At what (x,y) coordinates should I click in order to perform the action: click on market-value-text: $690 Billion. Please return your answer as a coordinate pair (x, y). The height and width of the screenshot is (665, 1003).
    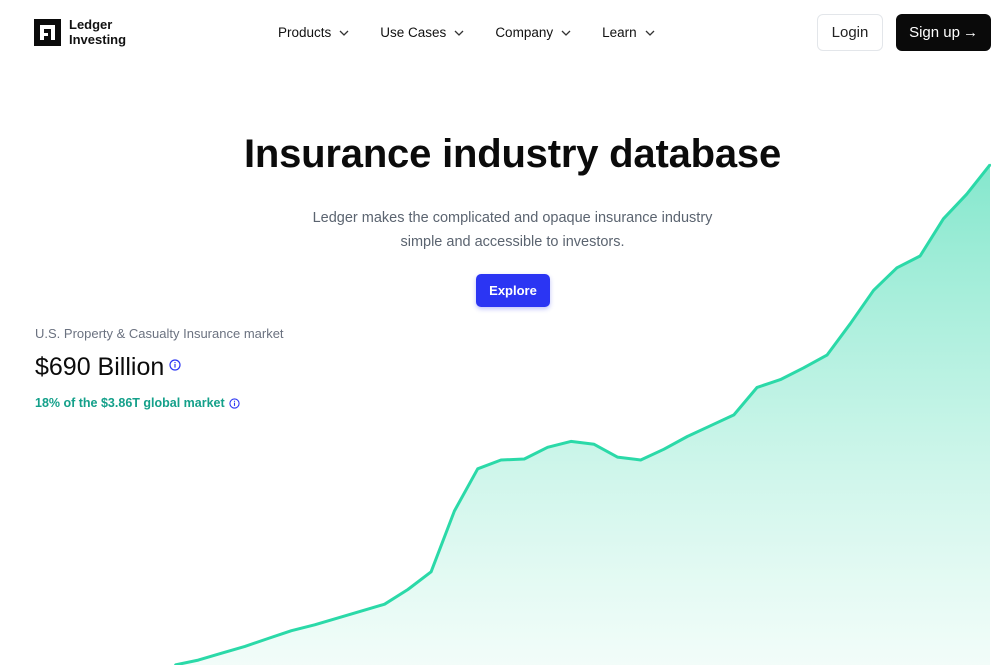
    Looking at the image, I should click on (100, 367).